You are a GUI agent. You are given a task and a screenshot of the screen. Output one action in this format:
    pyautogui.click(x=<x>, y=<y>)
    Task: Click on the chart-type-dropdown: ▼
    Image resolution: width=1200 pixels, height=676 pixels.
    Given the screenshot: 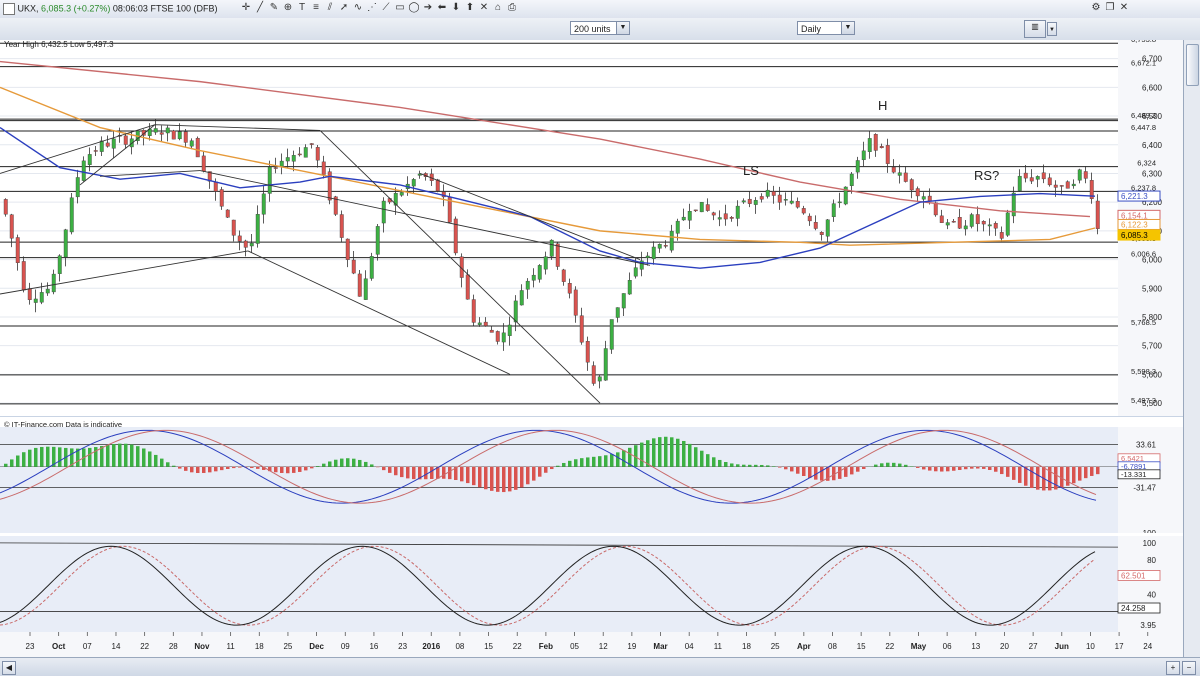 What is the action you would take?
    pyautogui.click(x=1052, y=29)
    